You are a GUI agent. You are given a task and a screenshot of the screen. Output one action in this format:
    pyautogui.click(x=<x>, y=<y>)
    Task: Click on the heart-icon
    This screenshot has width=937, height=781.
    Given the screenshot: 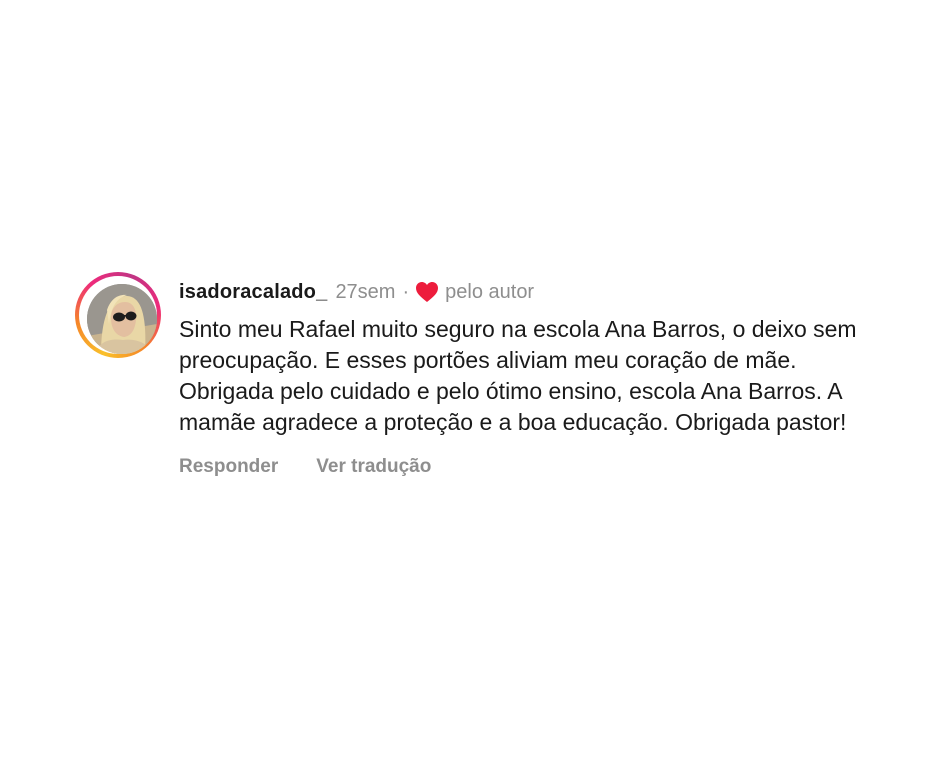 What is the action you would take?
    pyautogui.click(x=427, y=292)
    